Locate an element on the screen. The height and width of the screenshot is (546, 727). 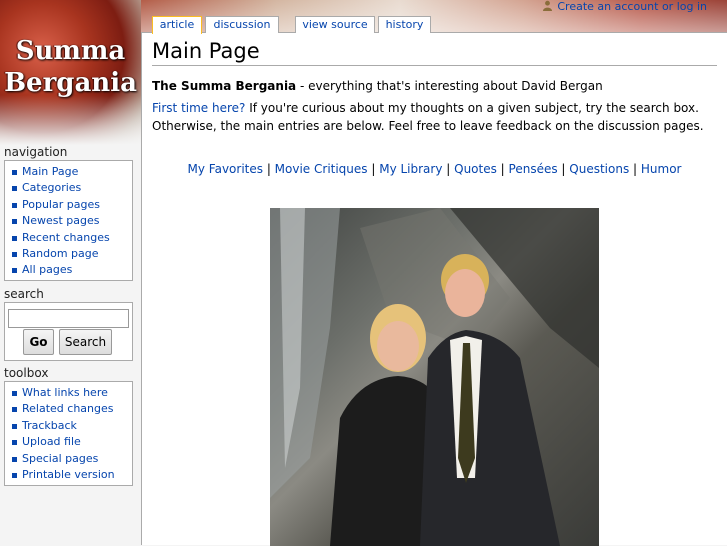
tab-view-source-label: view source is located at coordinates (335, 24).